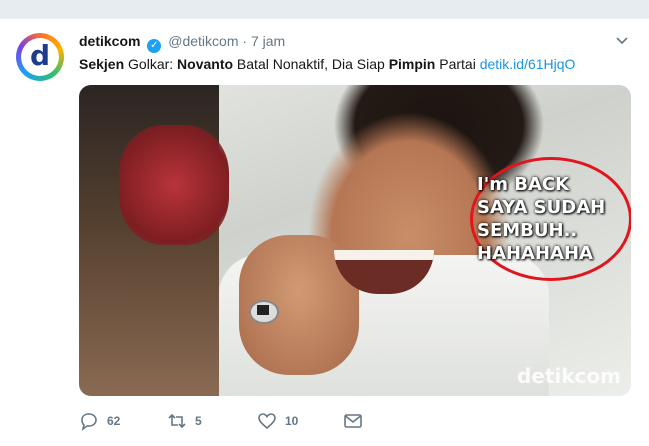 Image resolution: width=649 pixels, height=446 pixels. What do you see at coordinates (523, 184) in the screenshot?
I see `caption-line: I'm BACK` at bounding box center [523, 184].